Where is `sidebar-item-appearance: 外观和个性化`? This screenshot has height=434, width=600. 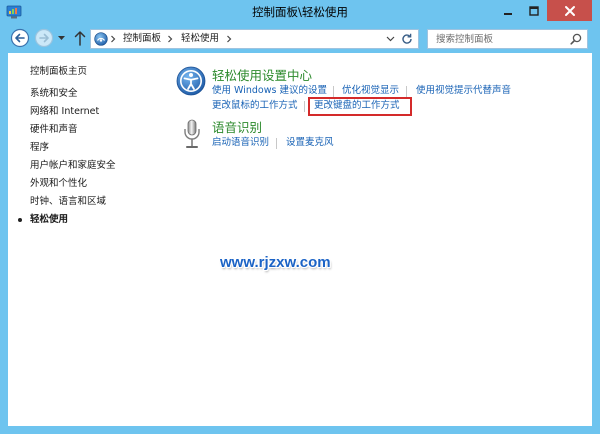 sidebar-item-appearance: 外观和个性化 is located at coordinates (58, 184).